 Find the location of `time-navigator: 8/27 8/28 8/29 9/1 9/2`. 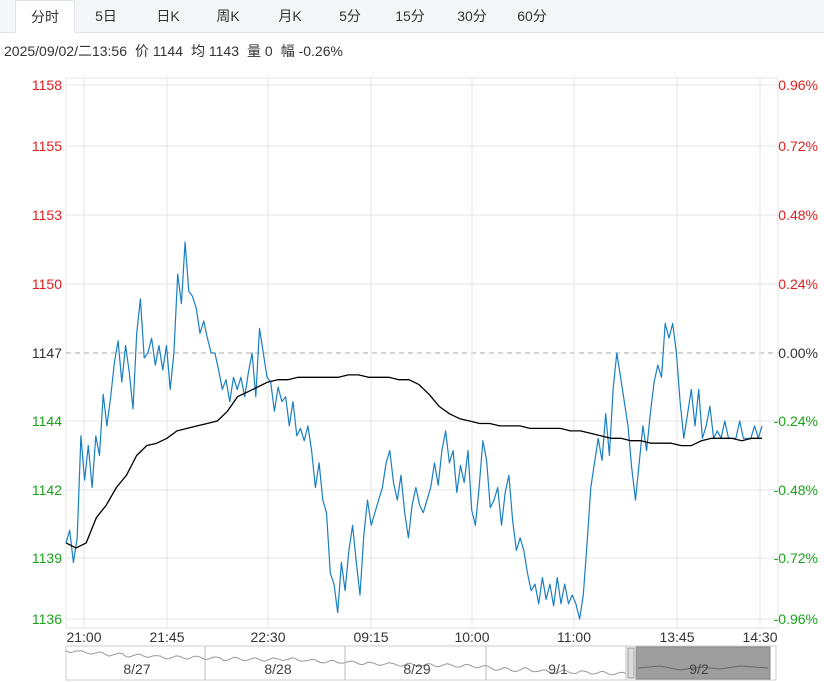

time-navigator: 8/27 8/28 8/29 9/1 9/2 is located at coordinates (421, 663).